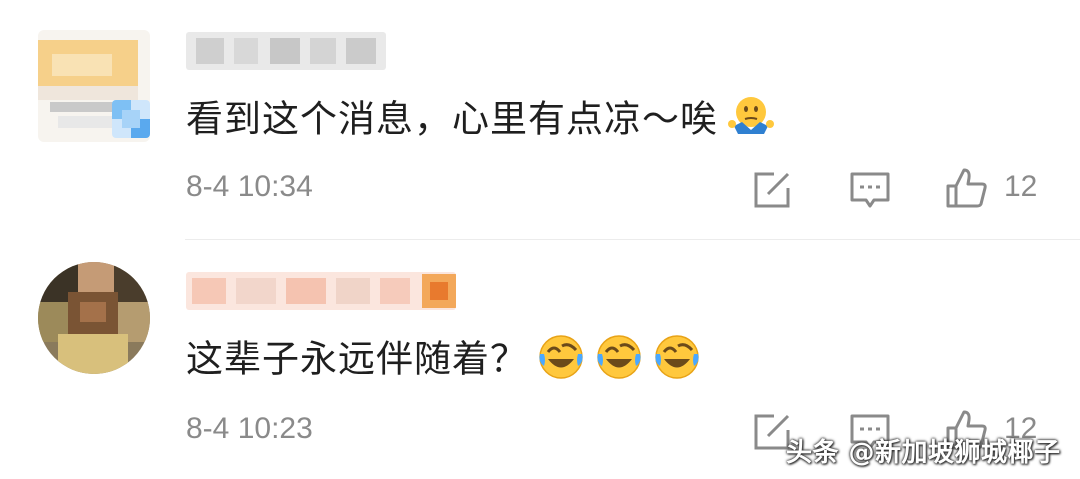 This screenshot has height=479, width=1080. Describe the element at coordinates (249, 428) in the screenshot. I see `timestamp: 8-4 10:23` at that location.